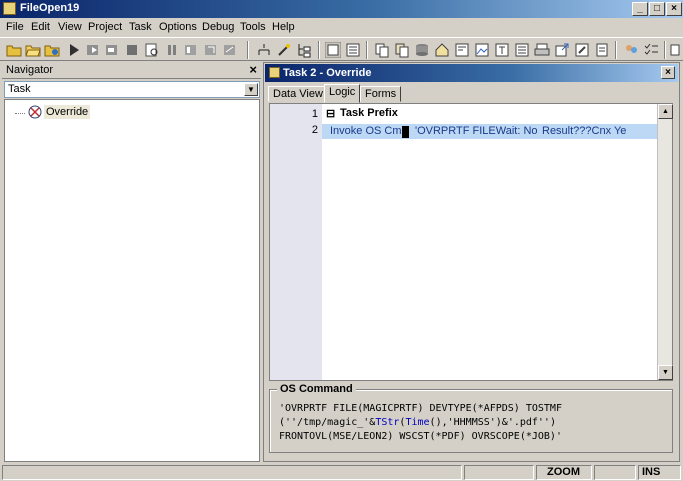  I want to click on tab-data-view: Data View, so click(298, 94).